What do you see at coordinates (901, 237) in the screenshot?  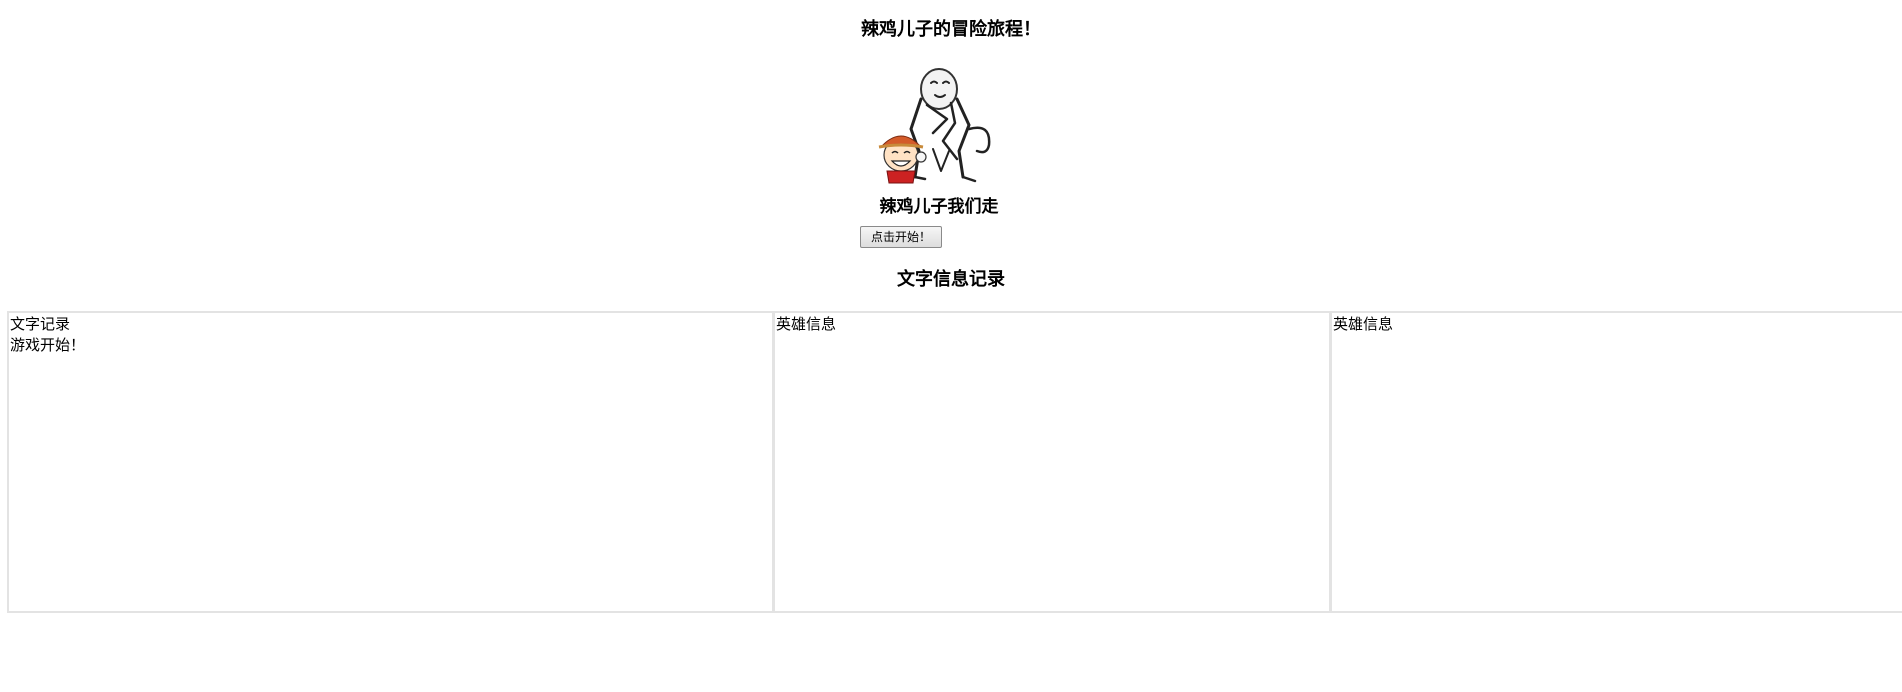 I see `start-button: 点击开始！` at bounding box center [901, 237].